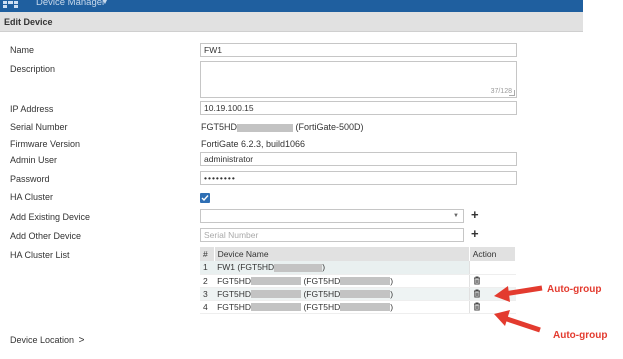 The width and height of the screenshot is (623, 359). What do you see at coordinates (253, 144) in the screenshot?
I see `firmware-version-value: FortiGate 6.2.3, build1066` at bounding box center [253, 144].